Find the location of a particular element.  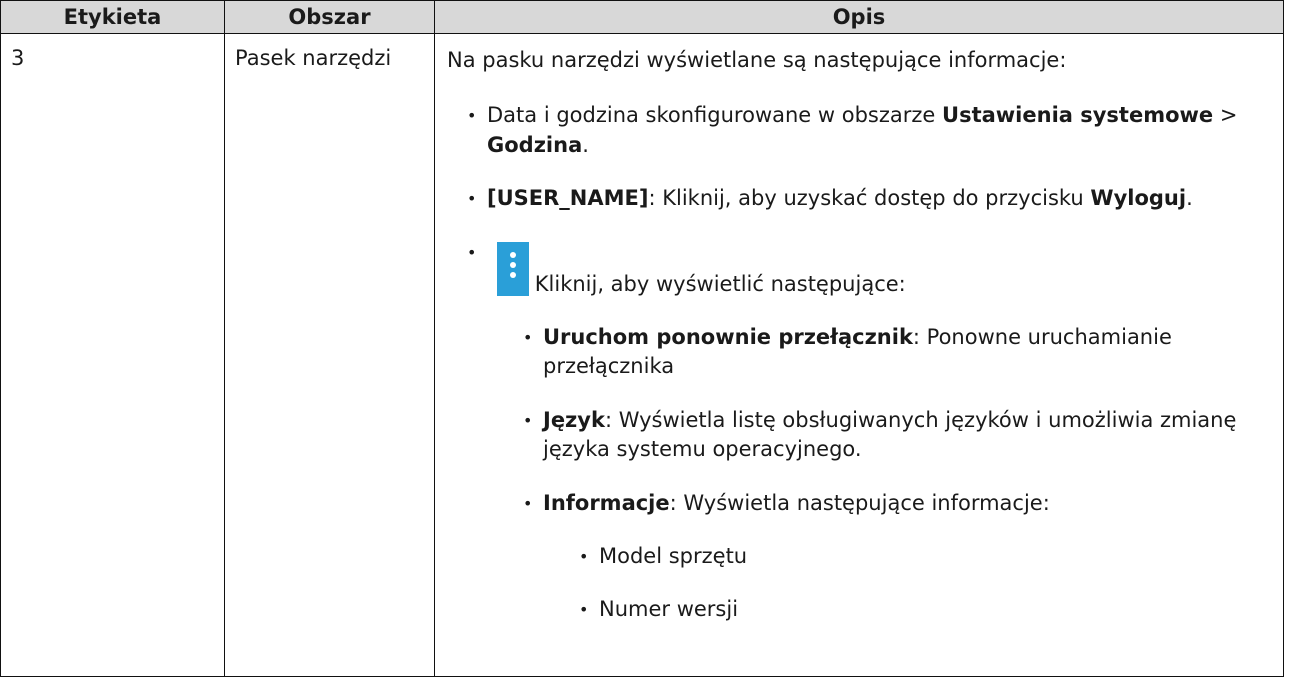

datetime-end: . is located at coordinates (585, 144).